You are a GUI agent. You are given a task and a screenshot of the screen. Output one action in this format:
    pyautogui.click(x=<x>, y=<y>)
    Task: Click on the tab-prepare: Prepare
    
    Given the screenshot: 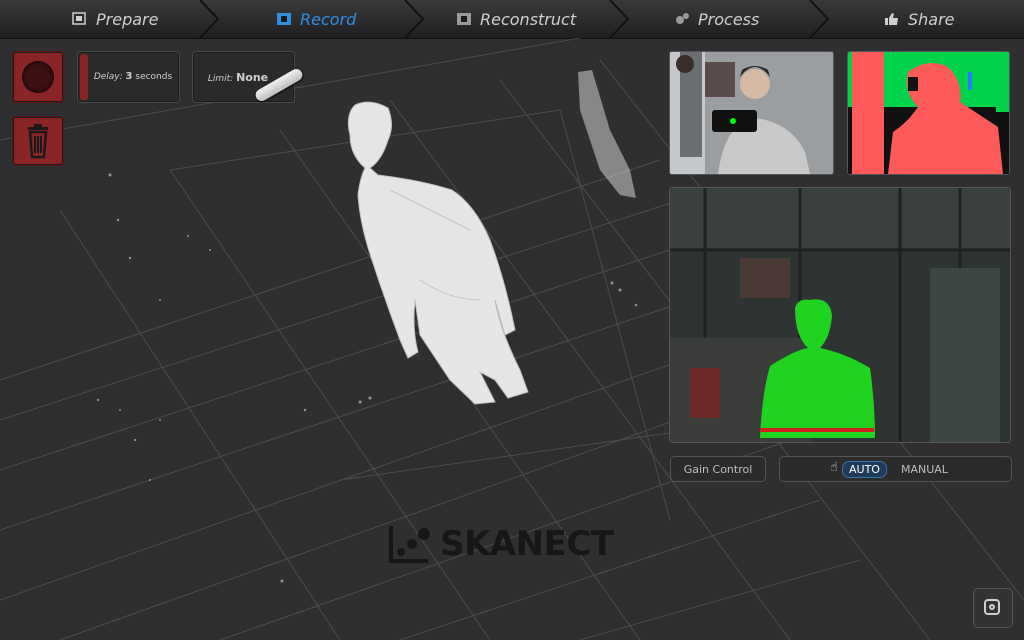 What is the action you would take?
    pyautogui.click(x=115, y=19)
    